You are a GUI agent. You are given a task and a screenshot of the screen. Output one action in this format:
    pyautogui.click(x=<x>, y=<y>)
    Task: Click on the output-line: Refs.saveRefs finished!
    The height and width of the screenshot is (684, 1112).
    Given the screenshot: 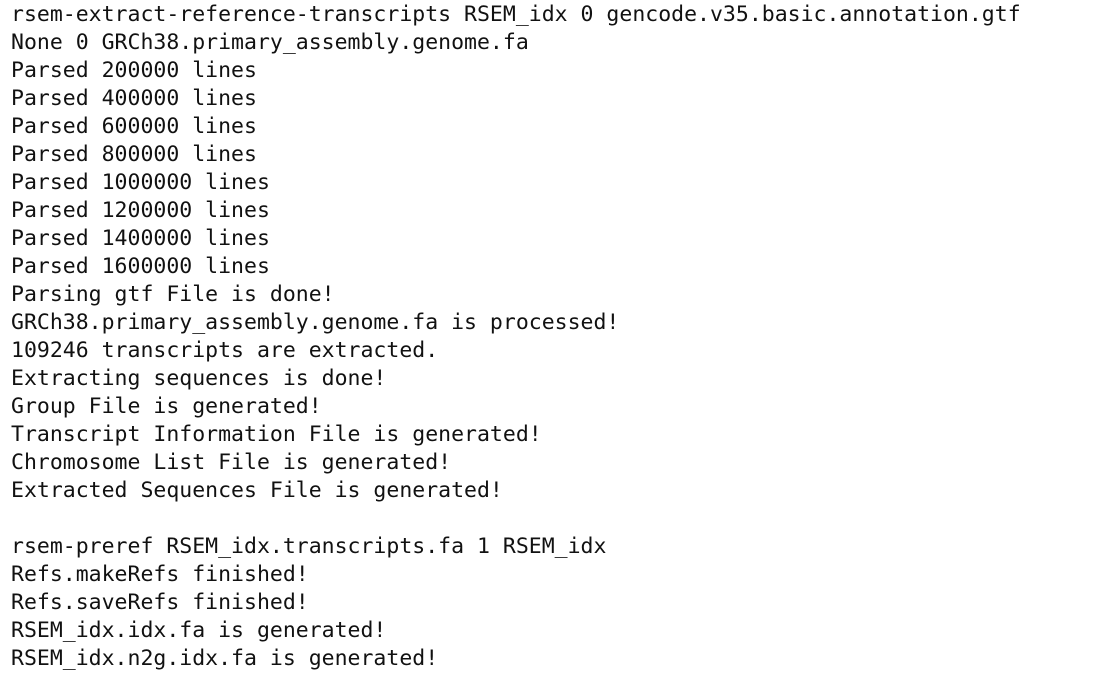 What is the action you would take?
    pyautogui.click(x=160, y=602)
    